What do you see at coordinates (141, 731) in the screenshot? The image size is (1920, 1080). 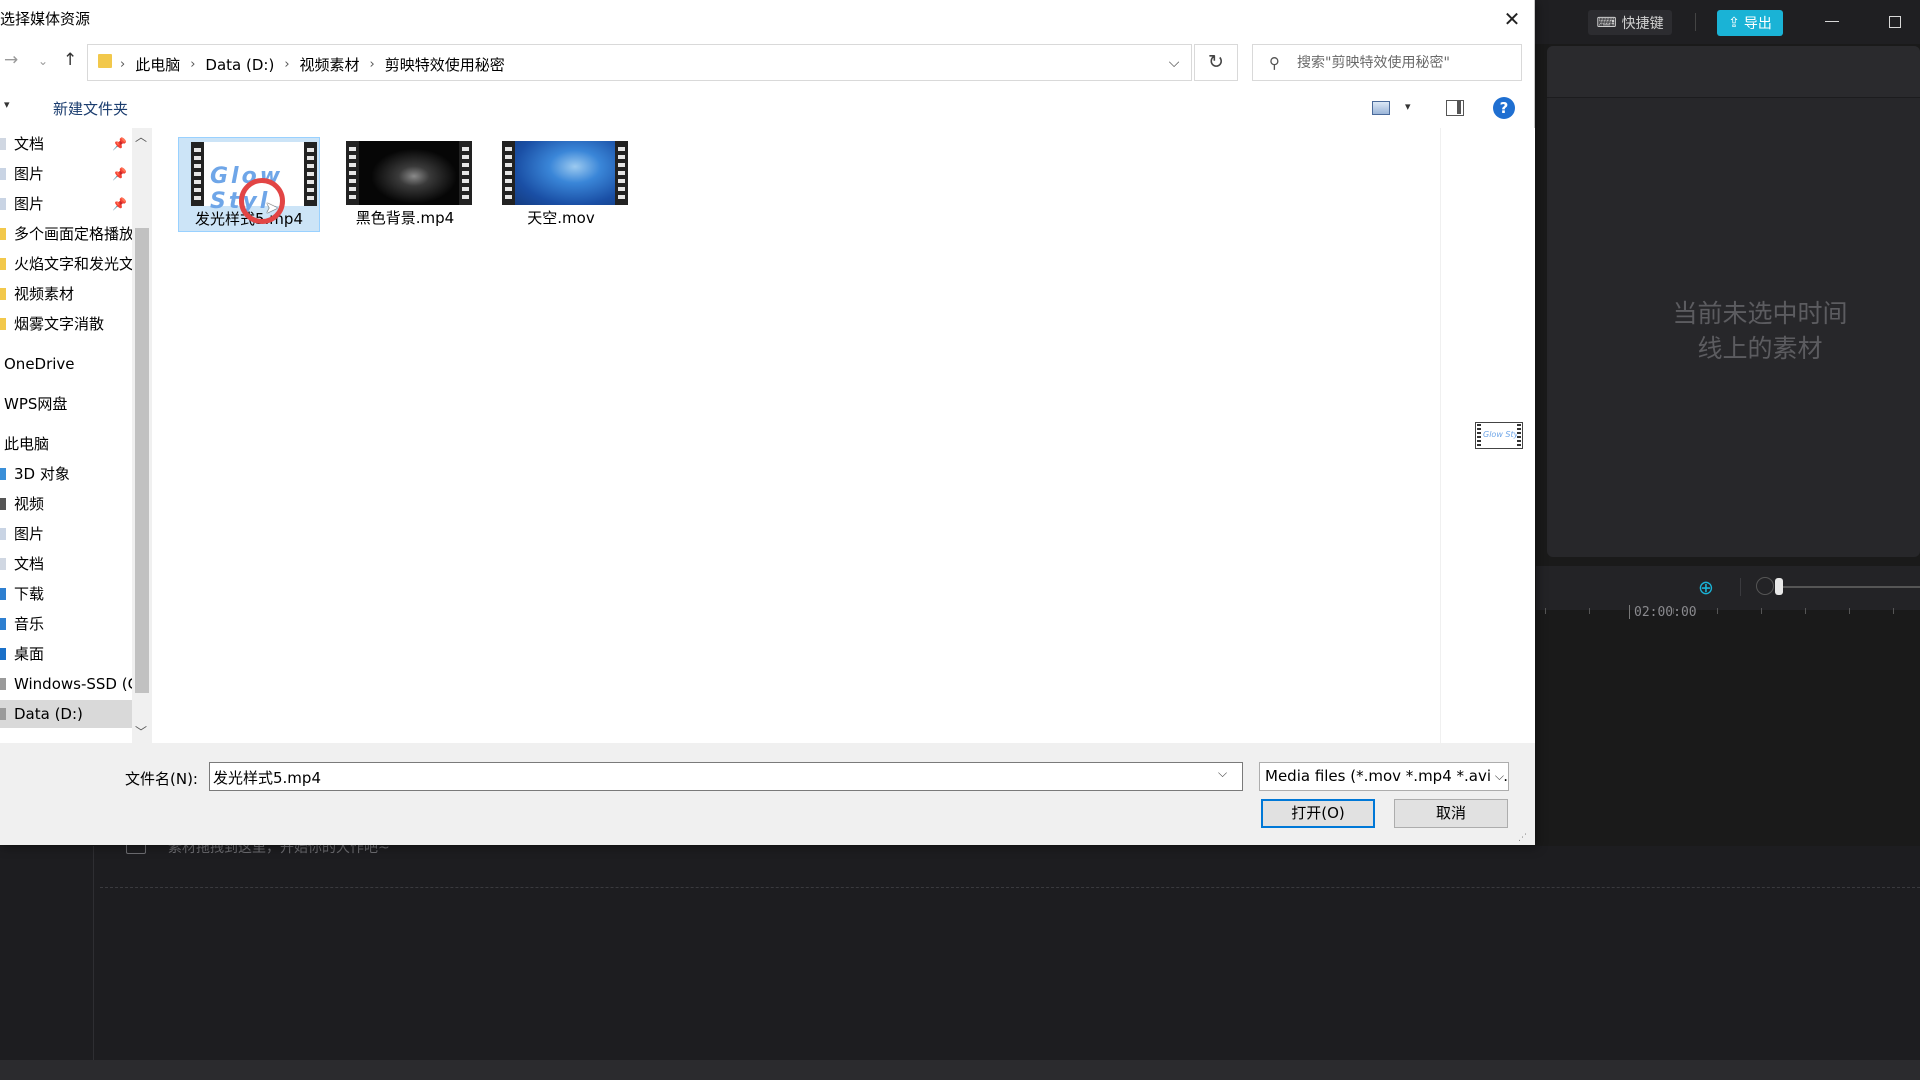 I see `scroll-down-icon: ﹀` at bounding box center [141, 731].